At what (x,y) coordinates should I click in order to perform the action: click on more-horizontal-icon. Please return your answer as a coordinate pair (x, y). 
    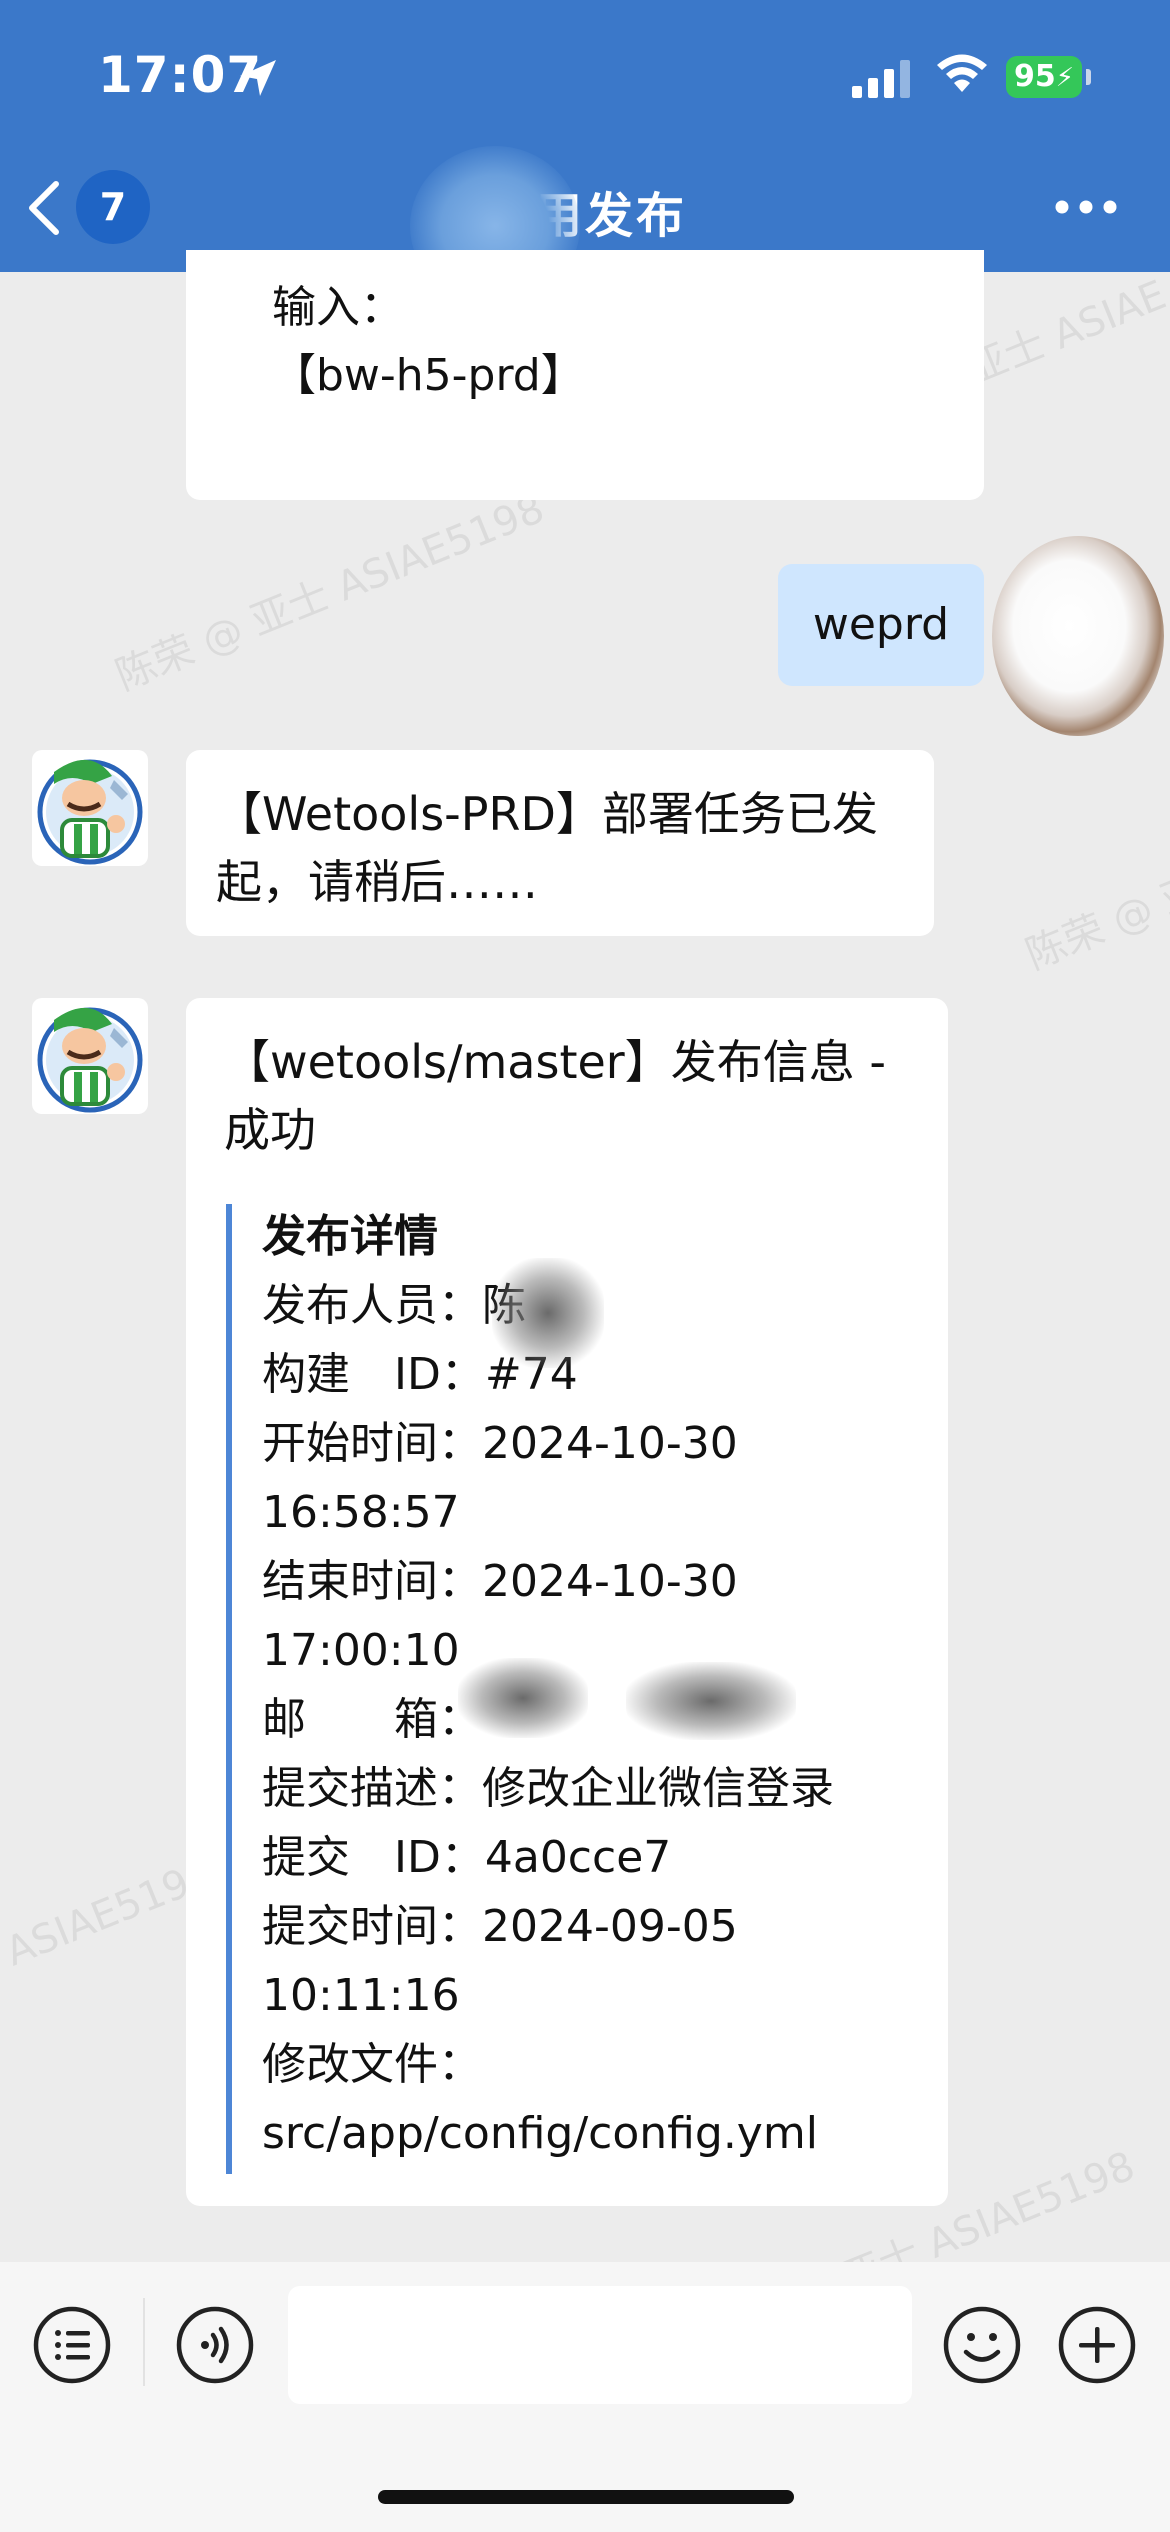
    Looking at the image, I should click on (1086, 207).